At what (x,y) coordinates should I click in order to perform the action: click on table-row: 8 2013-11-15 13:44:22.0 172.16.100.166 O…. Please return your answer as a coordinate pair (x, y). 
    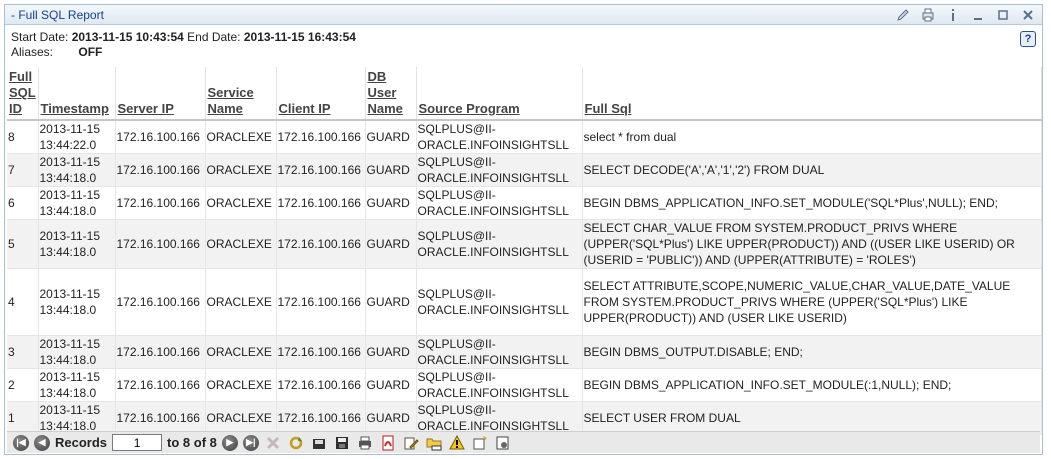
    Looking at the image, I should click on (524, 137).